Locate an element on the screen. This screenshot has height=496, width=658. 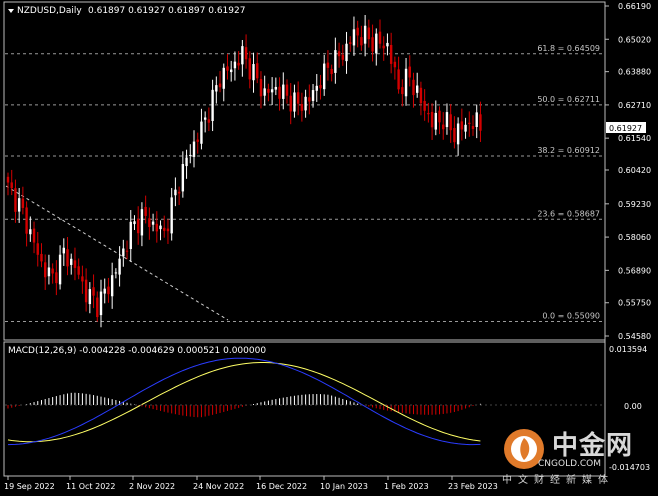
dropdown-arrow-icon is located at coordinates (11, 11).